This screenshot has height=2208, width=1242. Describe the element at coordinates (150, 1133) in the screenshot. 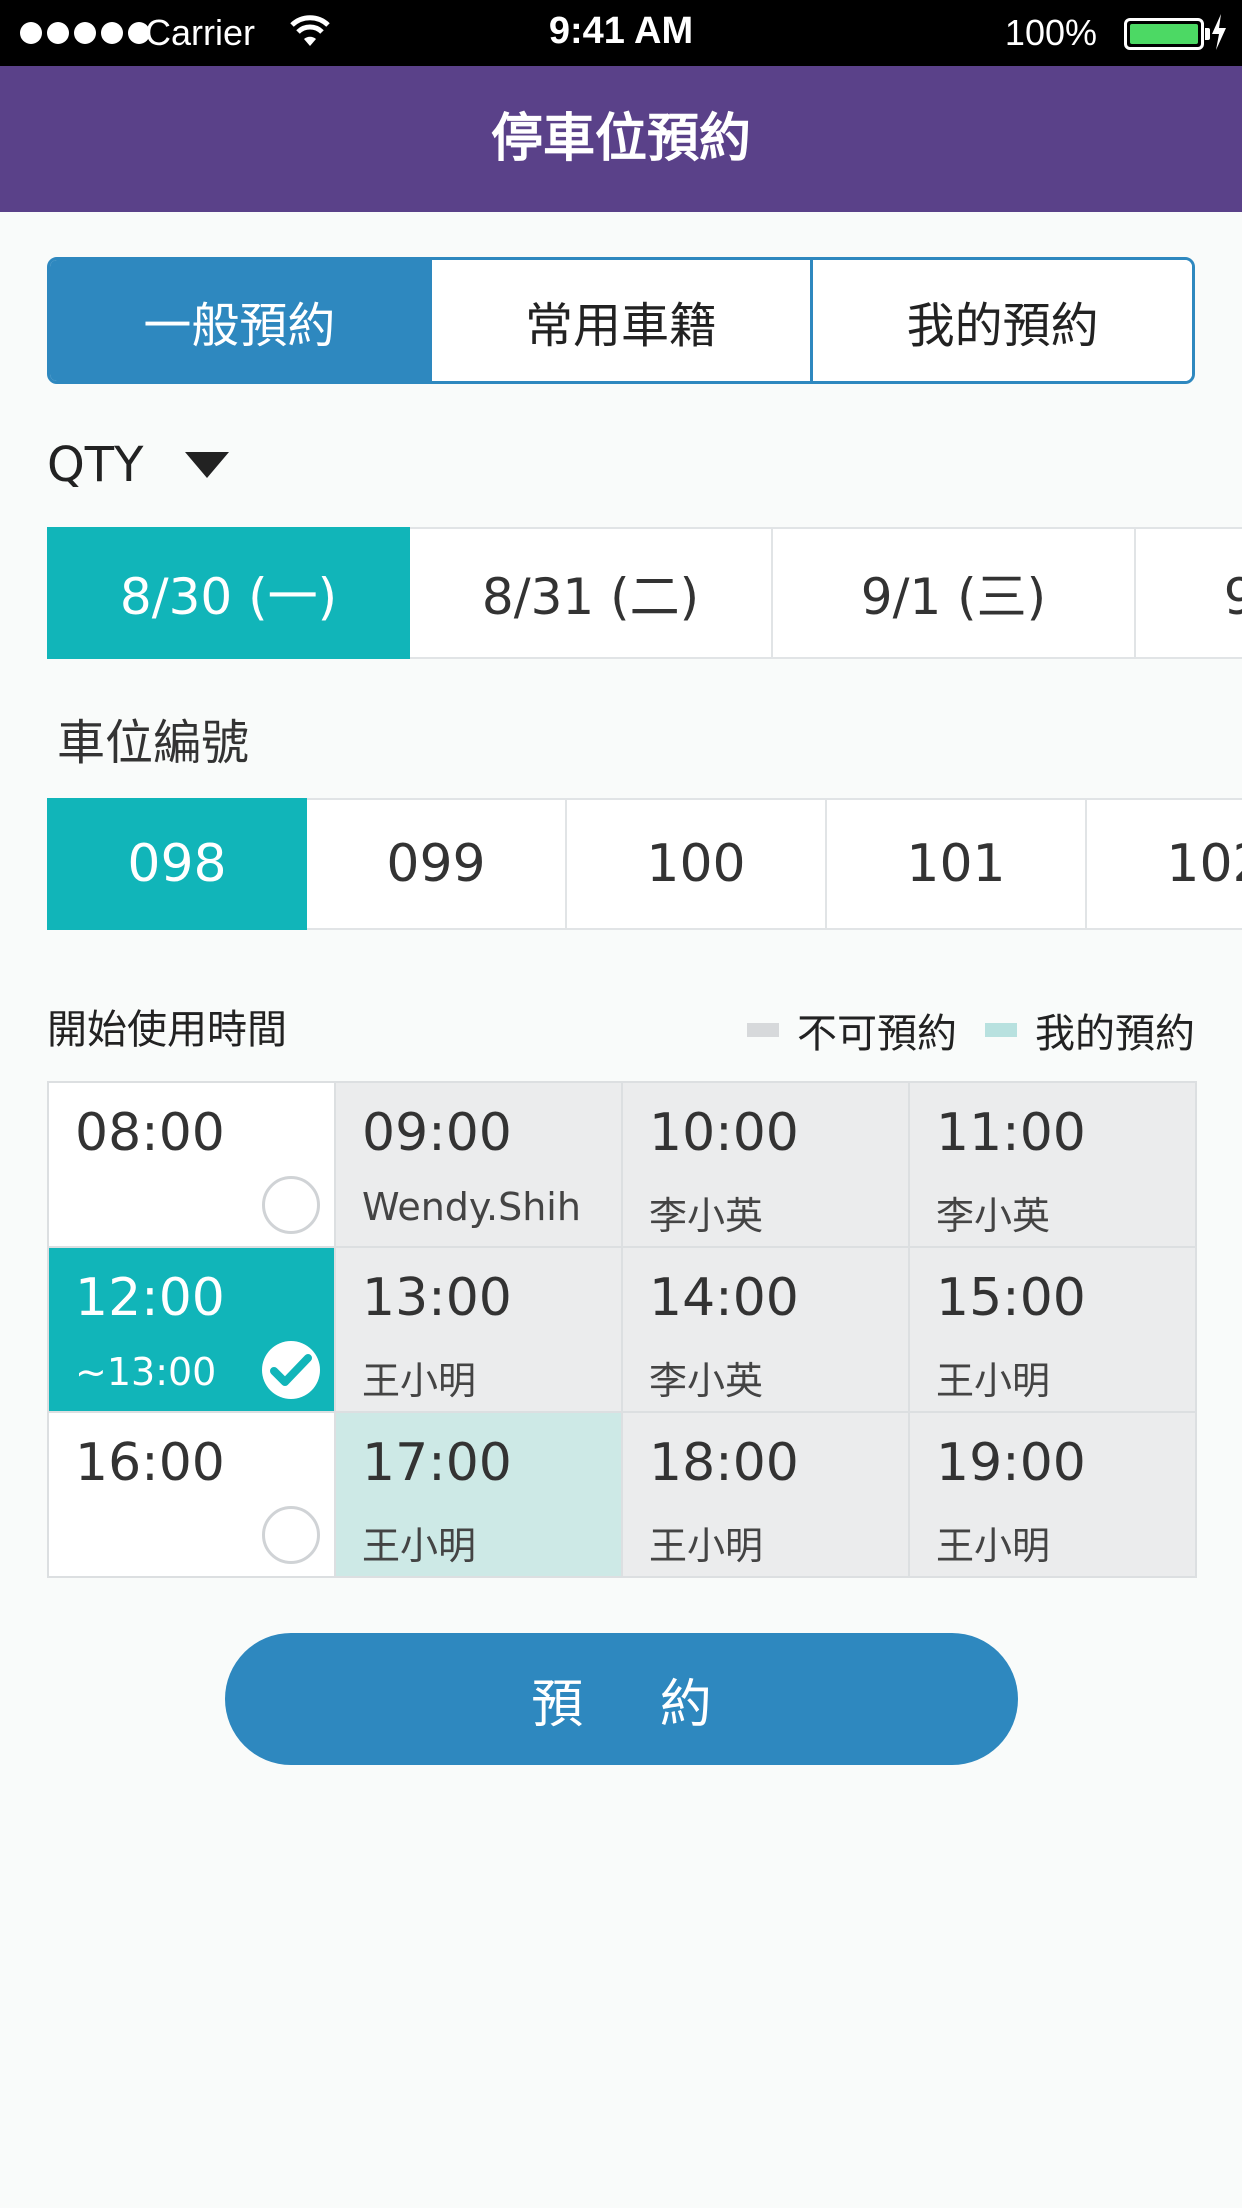

I see `slot-time: 08:00` at that location.